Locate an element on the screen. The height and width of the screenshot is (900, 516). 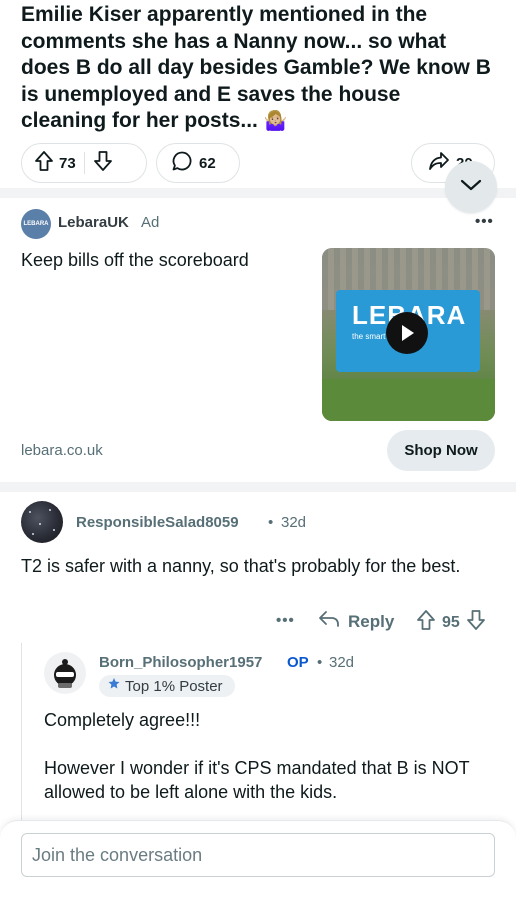
chevron-down-icon is located at coordinates (471, 187).